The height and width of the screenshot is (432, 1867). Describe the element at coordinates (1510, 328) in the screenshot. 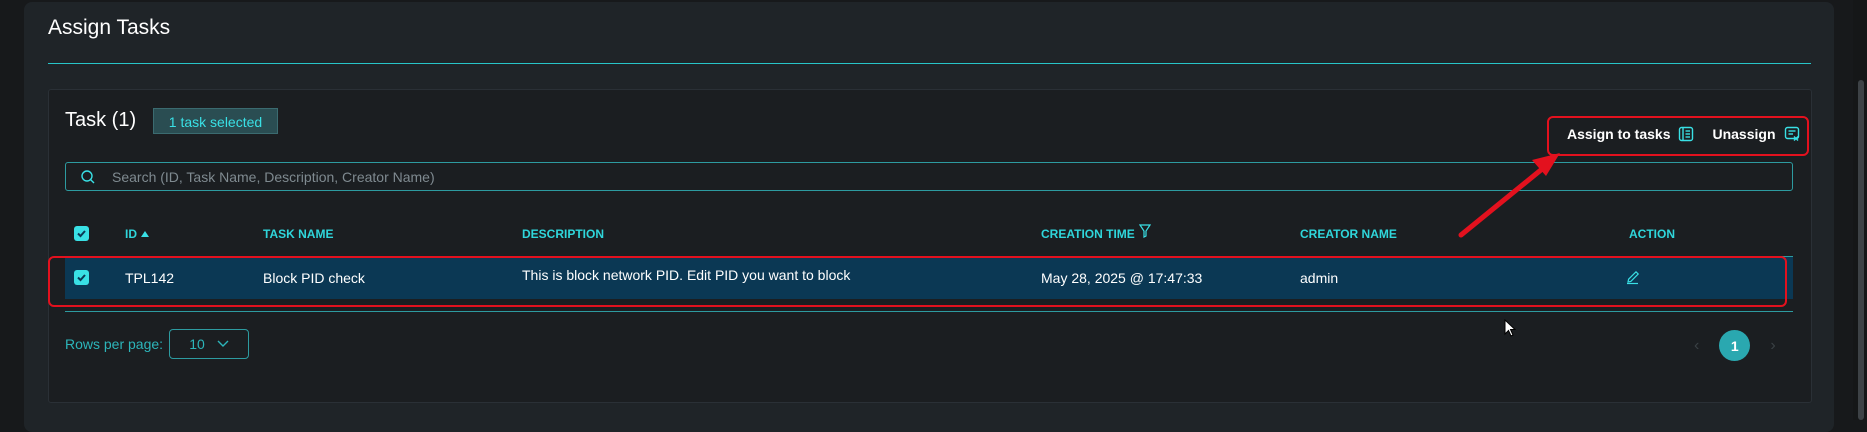

I see `mouse-cursor-icon` at that location.